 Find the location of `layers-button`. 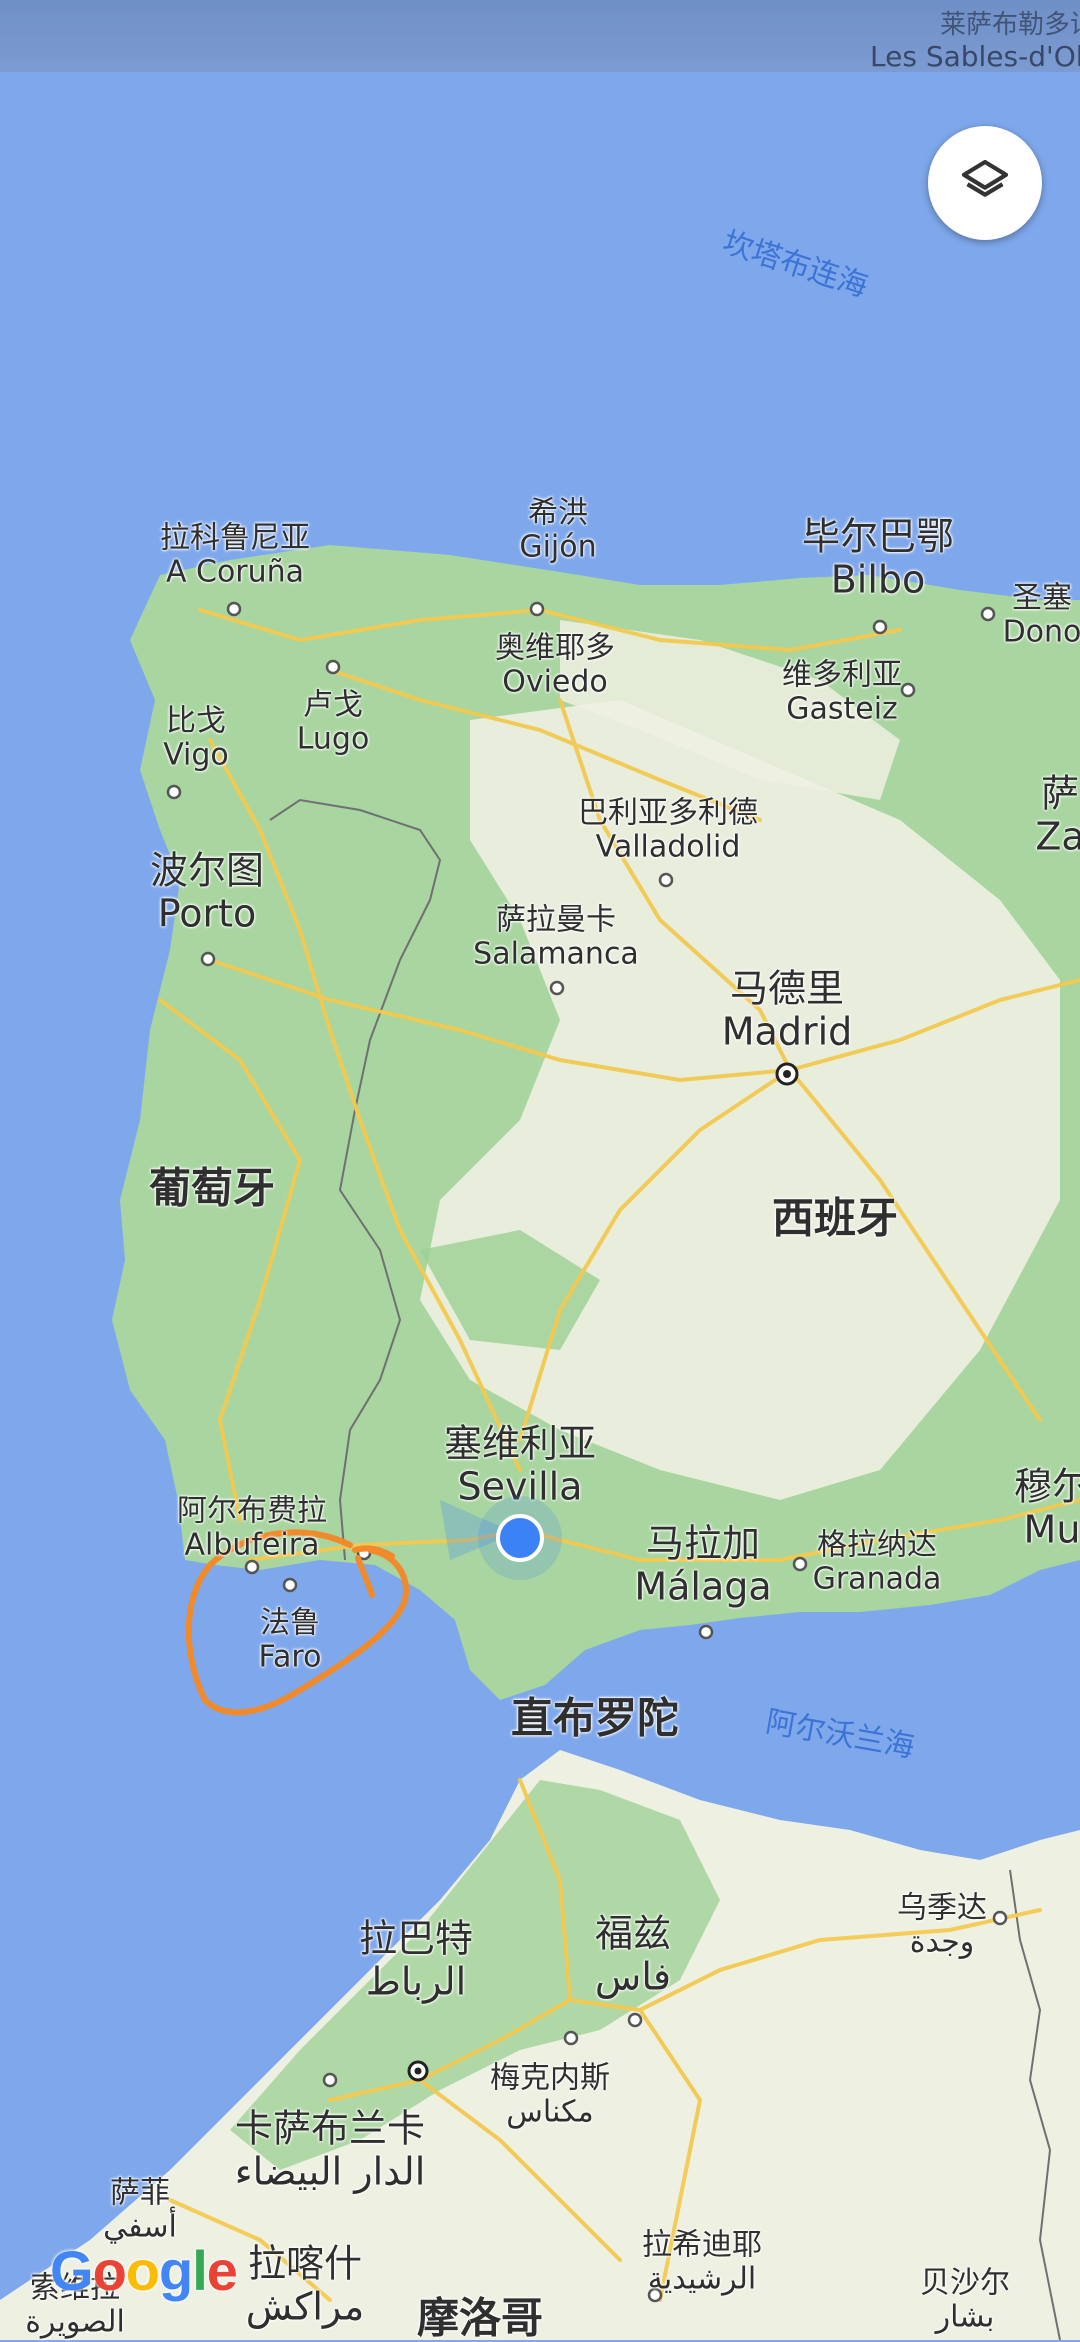

layers-button is located at coordinates (985, 183).